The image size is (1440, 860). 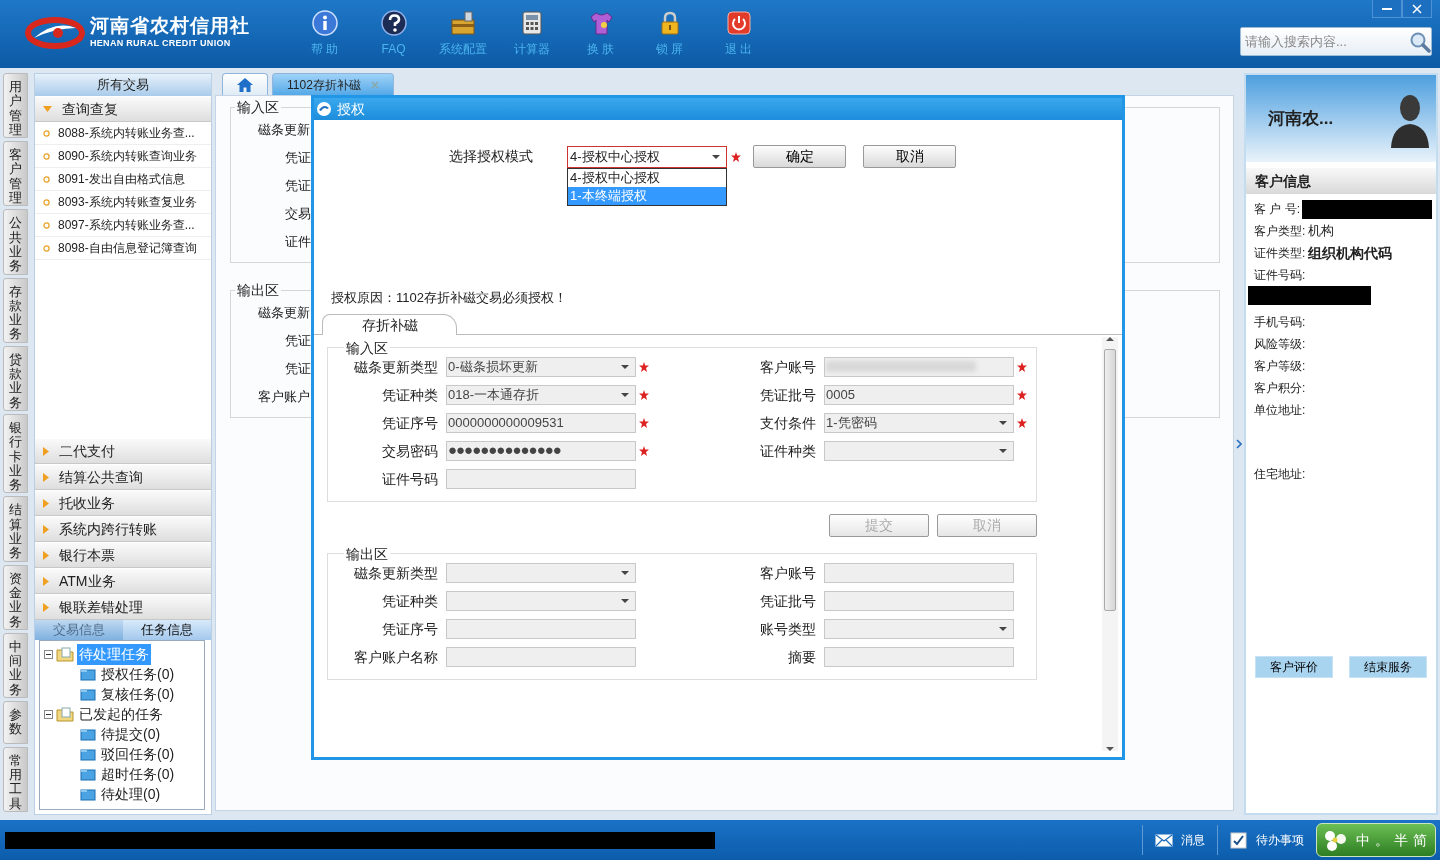 What do you see at coordinates (1321, 231) in the screenshot?
I see `info-value: 机构` at bounding box center [1321, 231].